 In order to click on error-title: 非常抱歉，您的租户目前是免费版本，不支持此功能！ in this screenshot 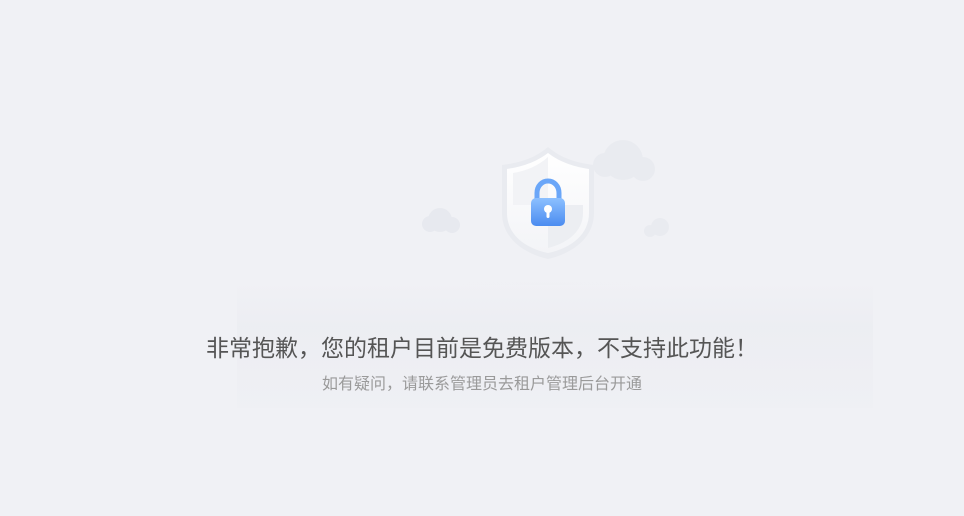, I will do `click(482, 349)`.